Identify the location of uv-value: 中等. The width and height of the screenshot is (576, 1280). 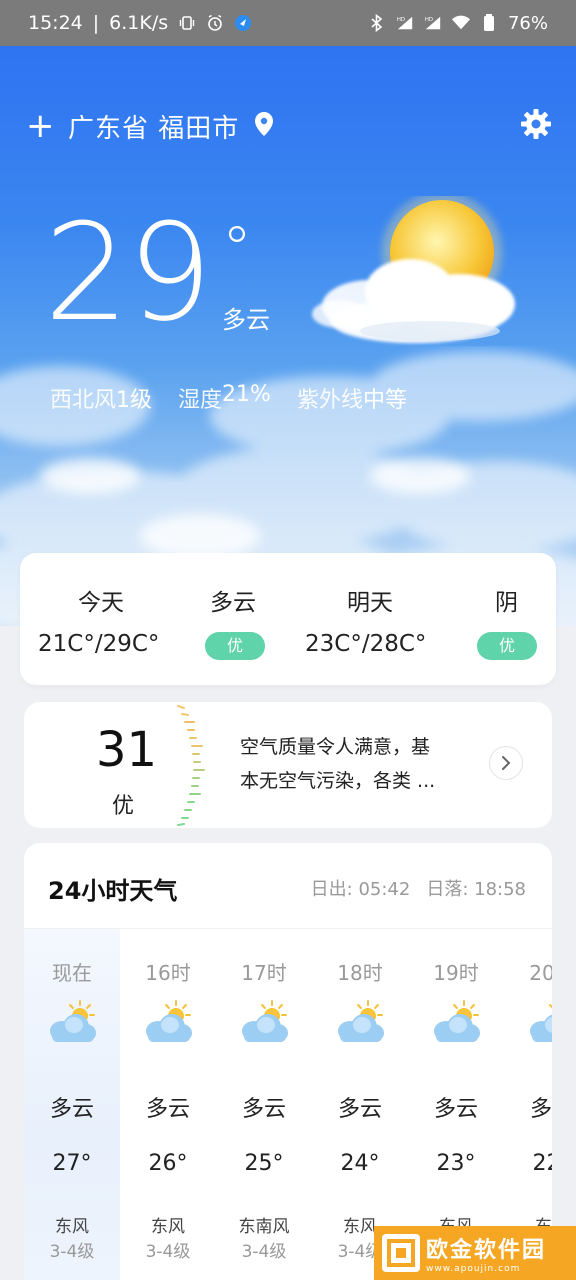
(384, 400).